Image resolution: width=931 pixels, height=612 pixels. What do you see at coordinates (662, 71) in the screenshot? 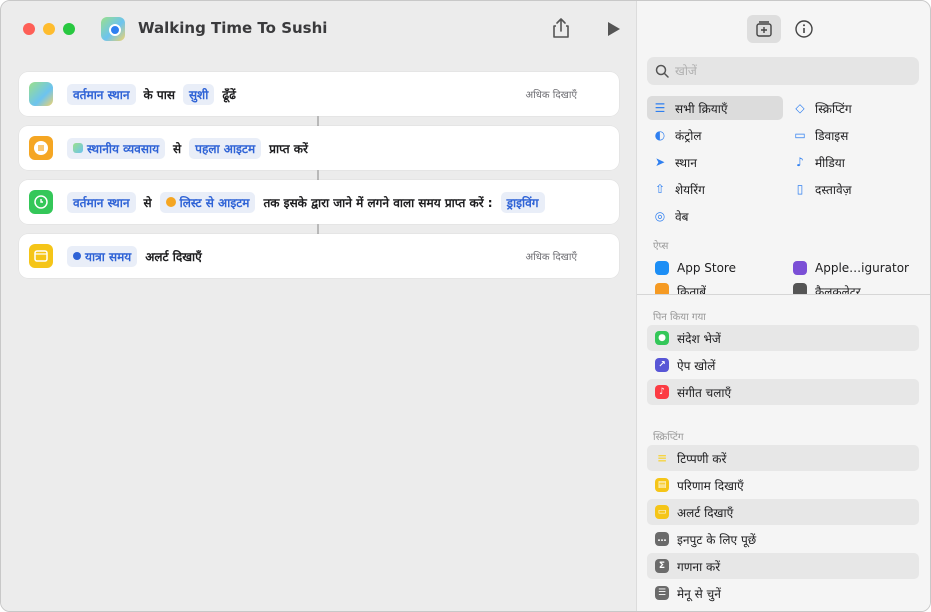
I see `search-icon` at bounding box center [662, 71].